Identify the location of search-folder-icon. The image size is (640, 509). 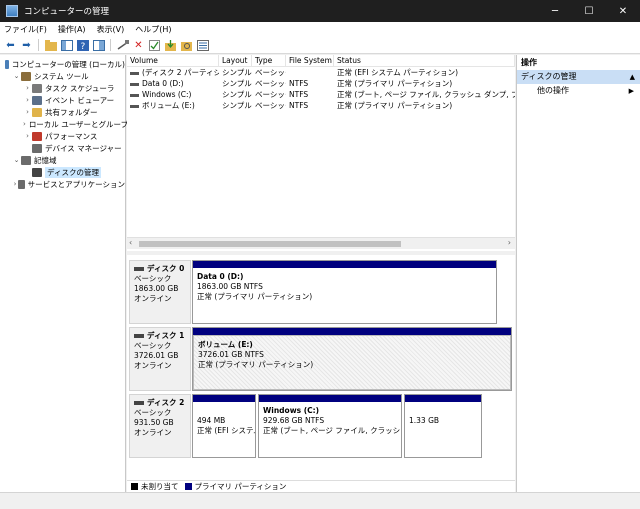
(186, 45).